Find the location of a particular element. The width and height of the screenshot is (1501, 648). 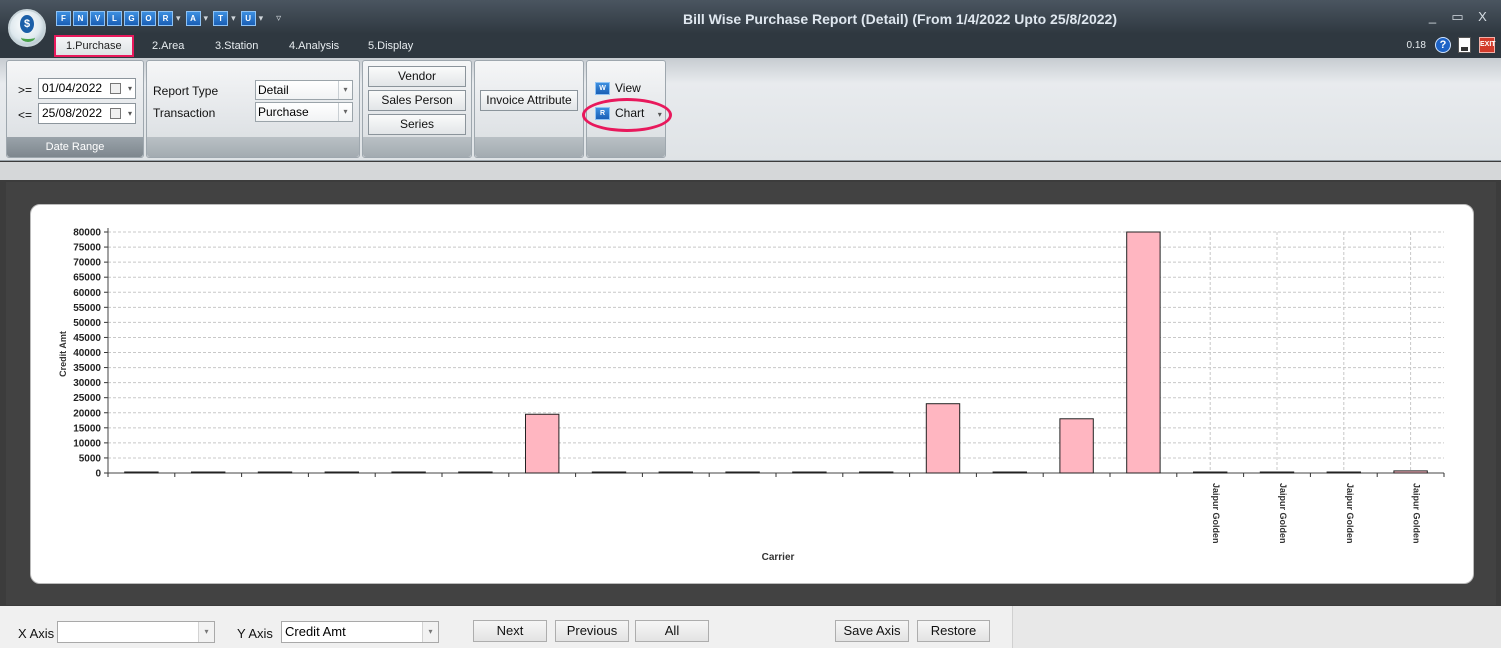

toolbar-overflow-icon: ▿ is located at coordinates (278, 18).